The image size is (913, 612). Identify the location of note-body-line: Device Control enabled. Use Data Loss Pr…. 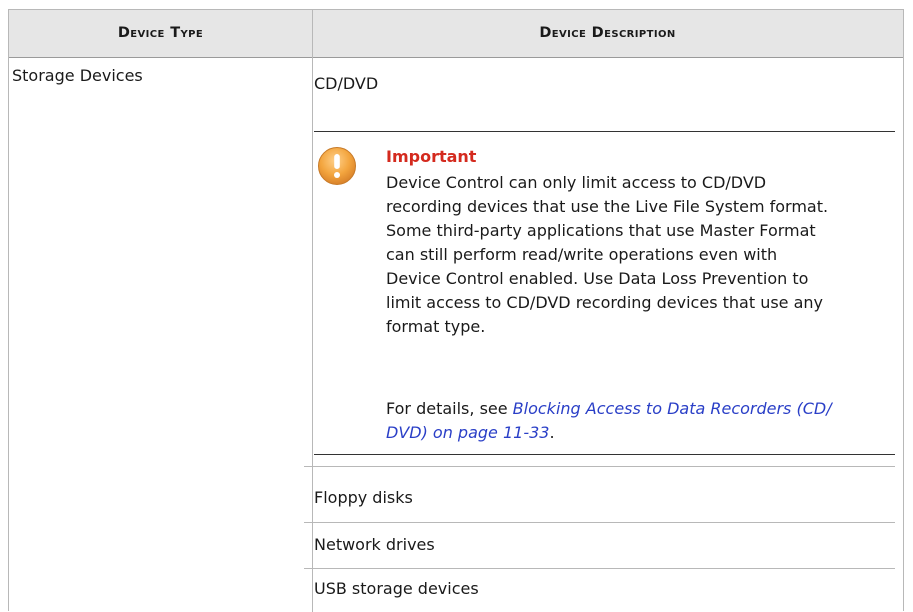
(597, 278).